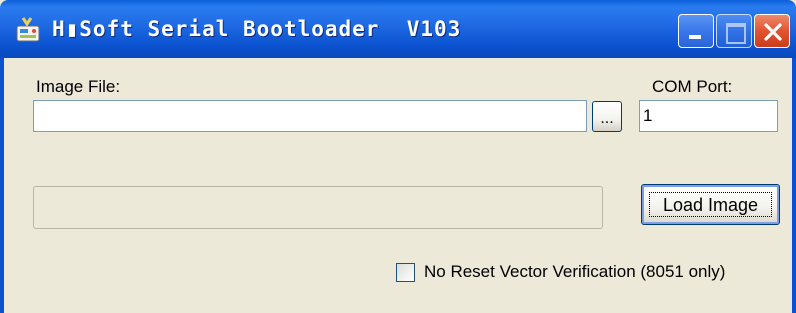 This screenshot has height=313, width=796. Describe the element at coordinates (257, 29) in the screenshot. I see `window-title: H▮Soft Serial Bootloader V103` at that location.